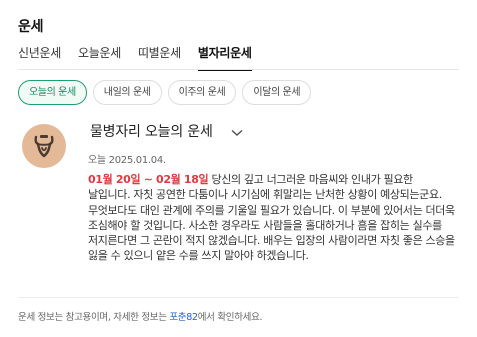 The height and width of the screenshot is (337, 477). What do you see at coordinates (127, 160) in the screenshot?
I see `fortune-date: 오늘 2025.01.04.` at bounding box center [127, 160].